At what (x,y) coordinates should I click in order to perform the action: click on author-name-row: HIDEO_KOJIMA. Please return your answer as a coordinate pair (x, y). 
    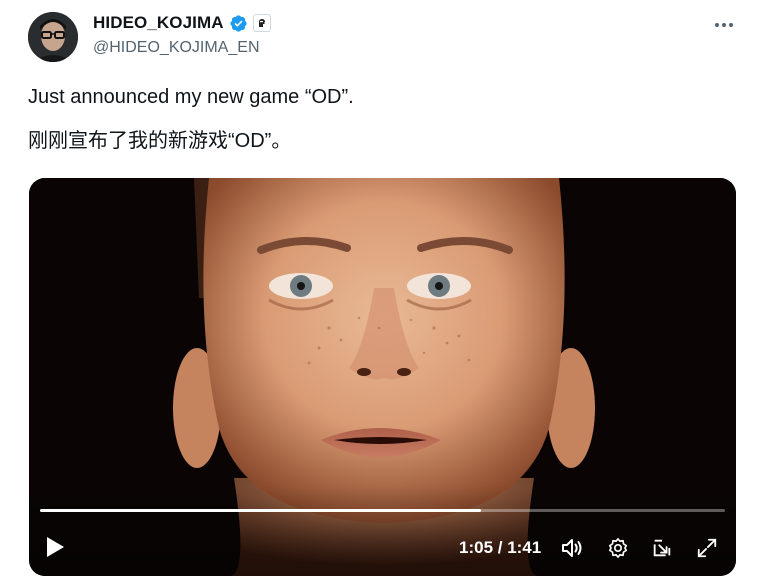
    Looking at the image, I should click on (182, 23).